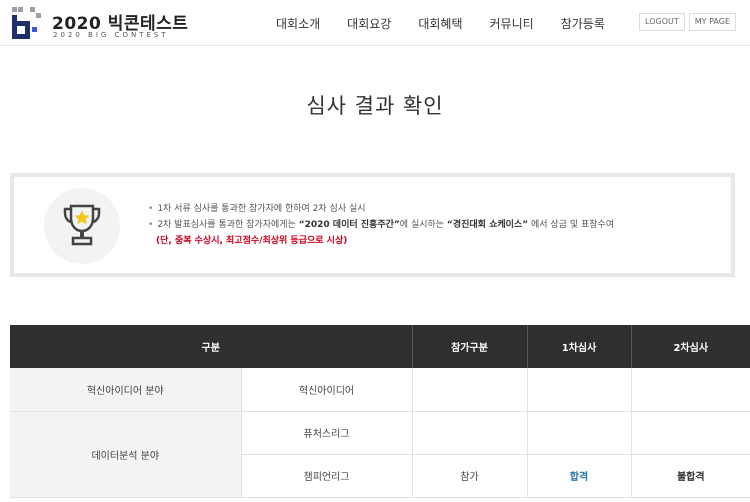 The image size is (750, 502). What do you see at coordinates (327, 433) in the screenshot?
I see `league-cell: 퓨처스리그` at bounding box center [327, 433].